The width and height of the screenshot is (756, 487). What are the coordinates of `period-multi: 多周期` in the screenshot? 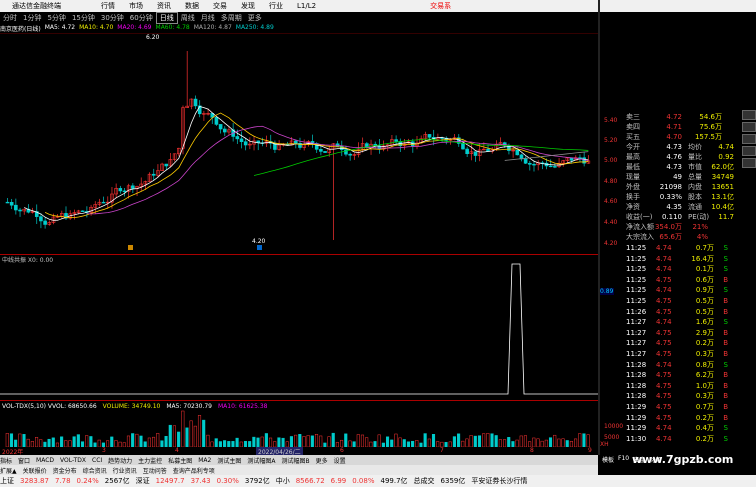 It's located at (231, 18).